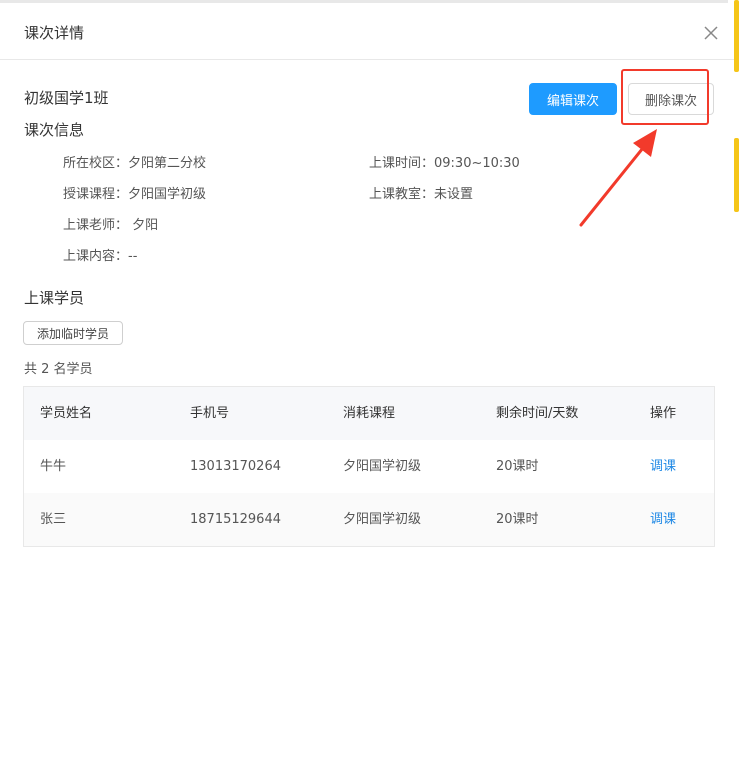 The height and width of the screenshot is (769, 739). What do you see at coordinates (111, 225) in the screenshot?
I see `info-teacher: 上课老师： 夕阳` at bounding box center [111, 225].